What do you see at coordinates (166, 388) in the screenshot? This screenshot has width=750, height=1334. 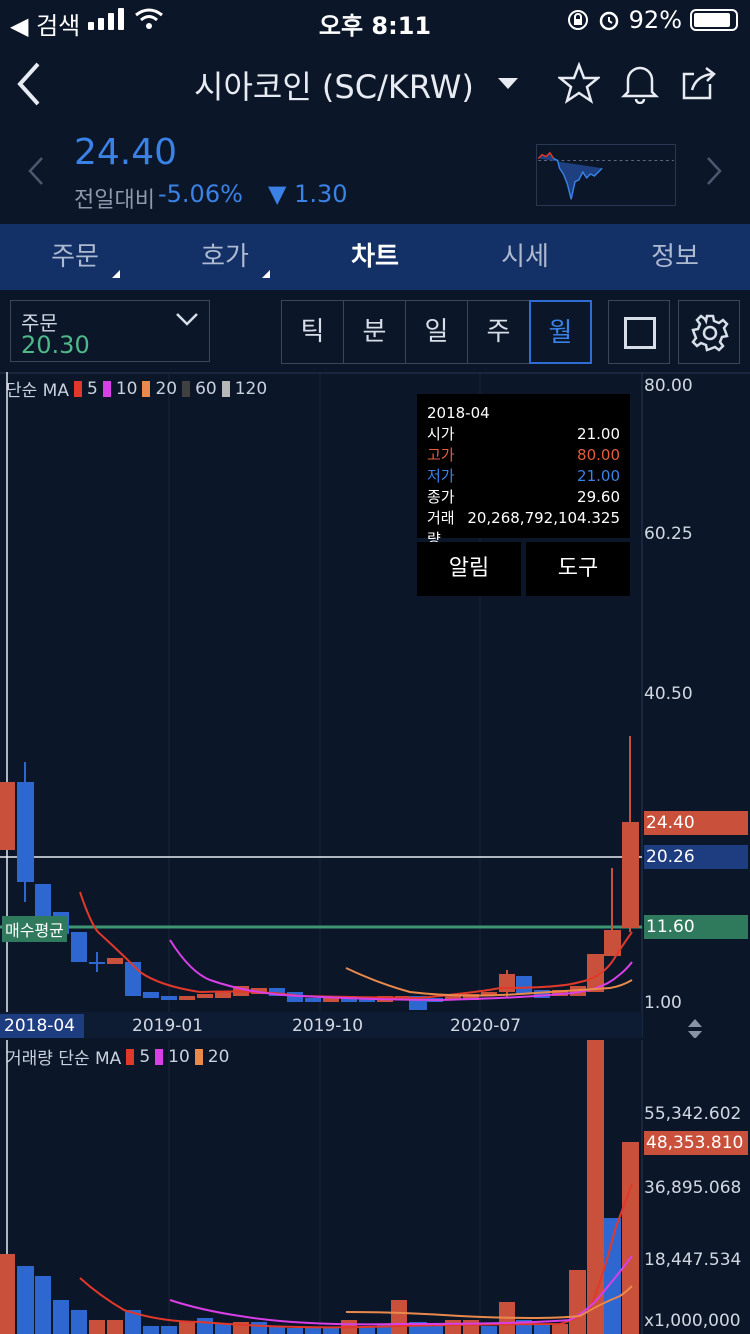 I see `ma20-label: 20` at bounding box center [166, 388].